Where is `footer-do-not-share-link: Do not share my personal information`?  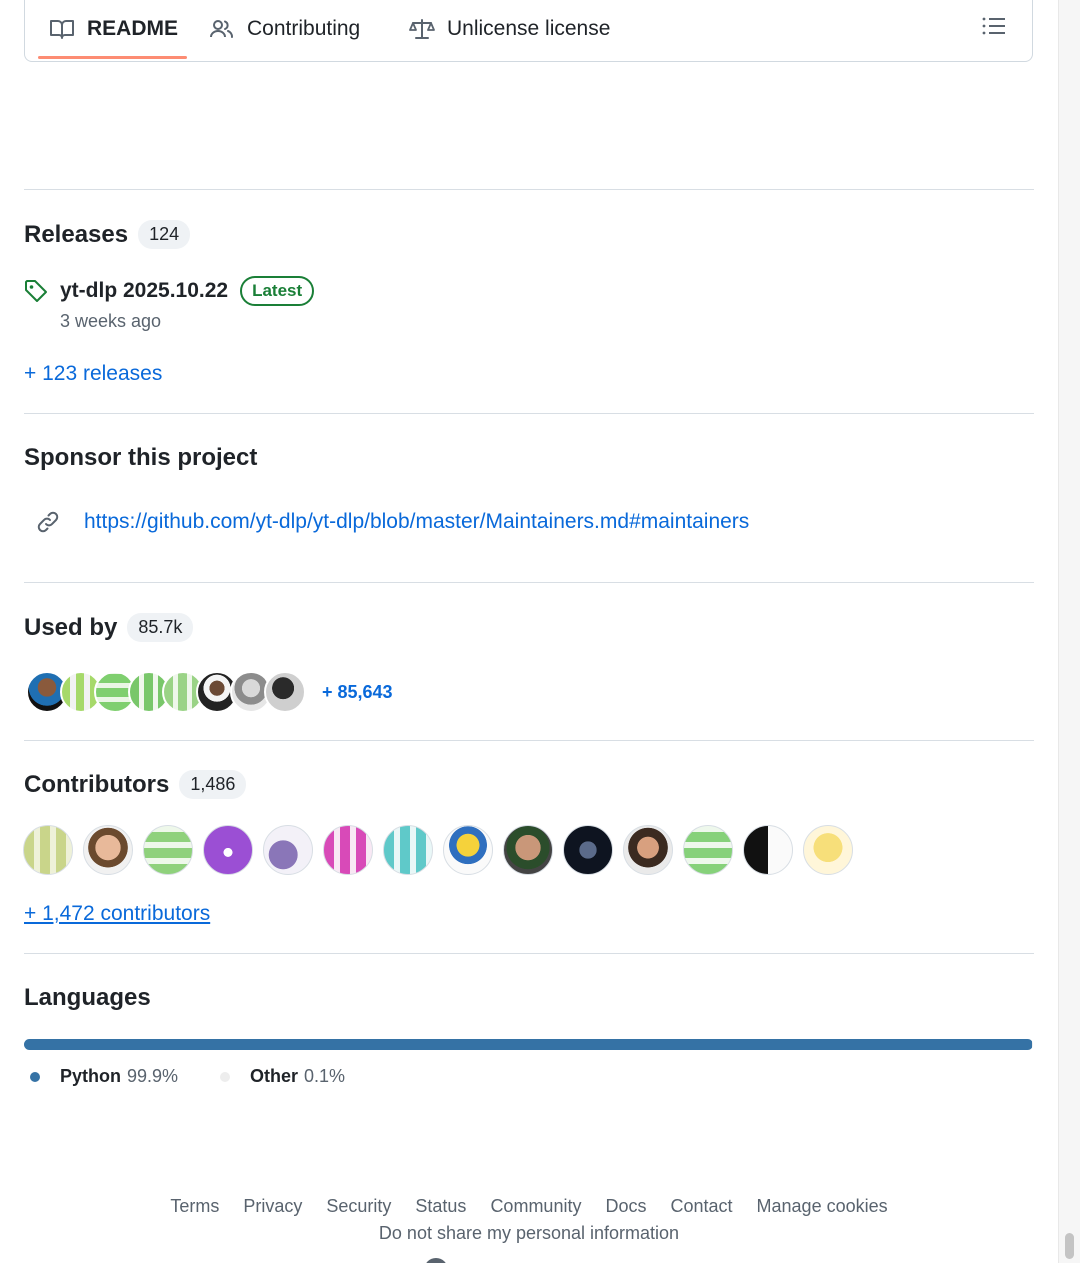 footer-do-not-share-link: Do not share my personal information is located at coordinates (529, 1233).